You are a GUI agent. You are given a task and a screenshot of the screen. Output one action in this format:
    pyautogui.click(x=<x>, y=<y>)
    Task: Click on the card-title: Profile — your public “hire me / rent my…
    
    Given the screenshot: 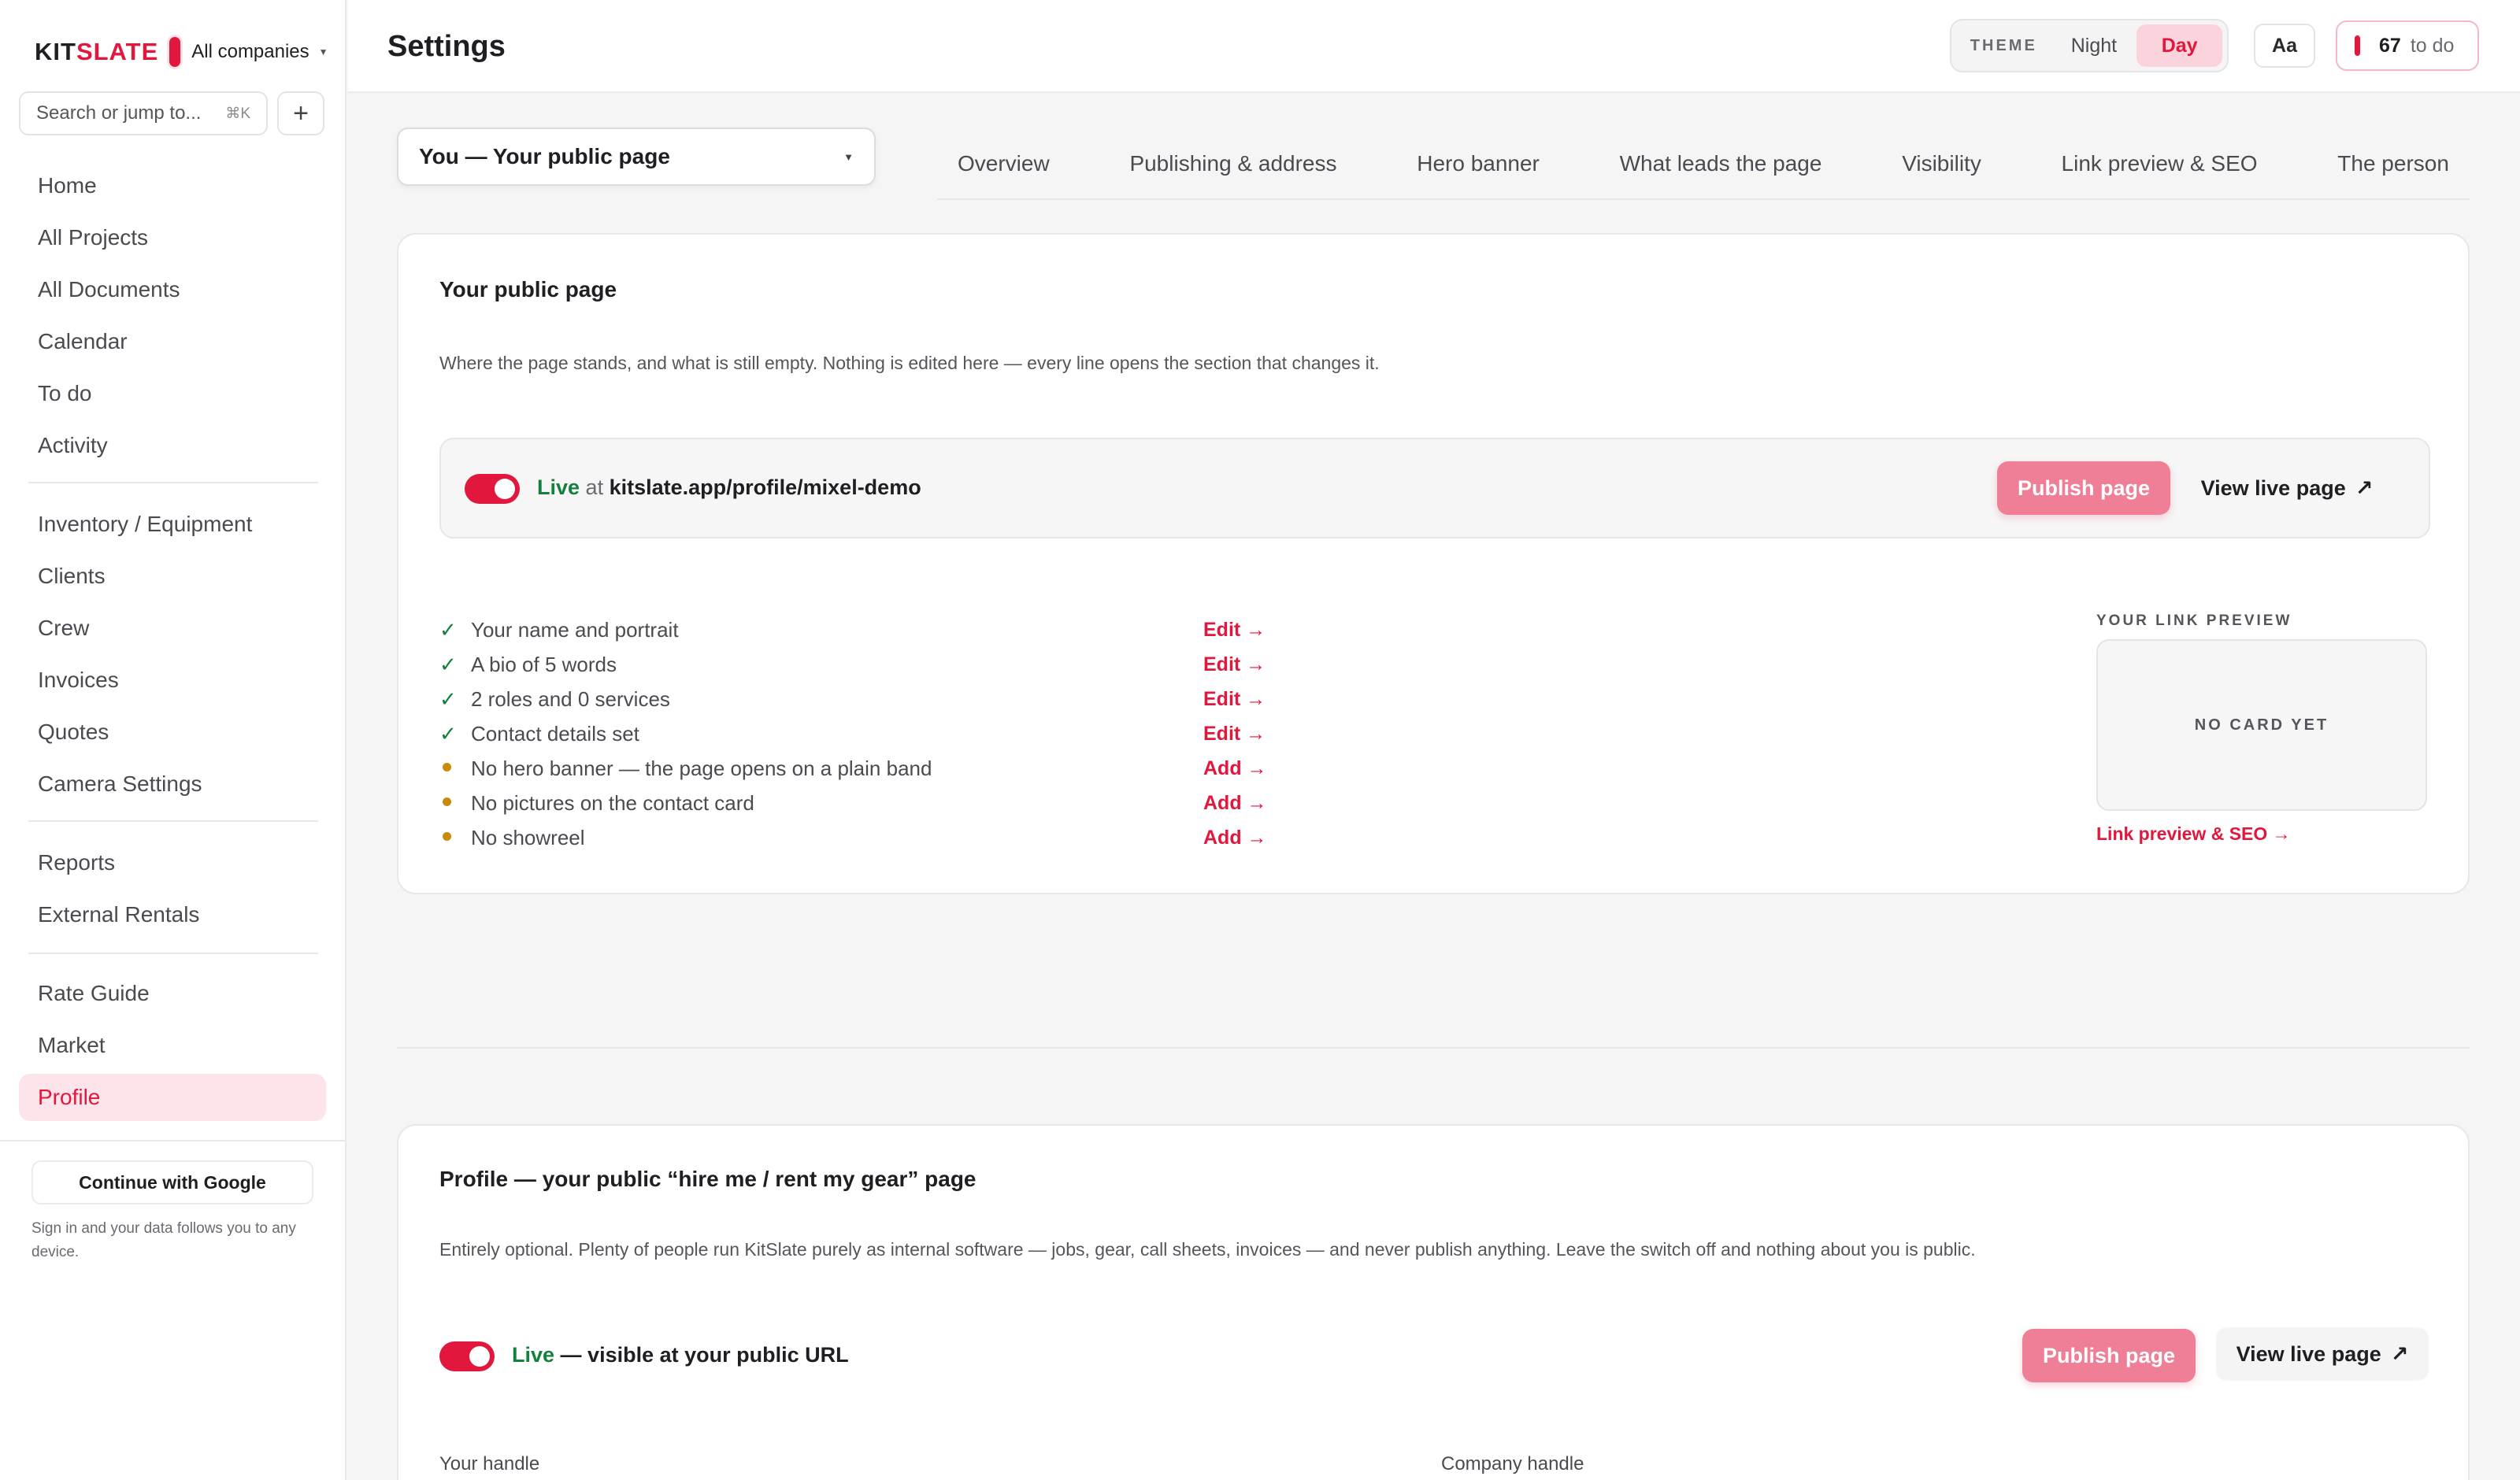 What is the action you would take?
    pyautogui.click(x=707, y=1179)
    